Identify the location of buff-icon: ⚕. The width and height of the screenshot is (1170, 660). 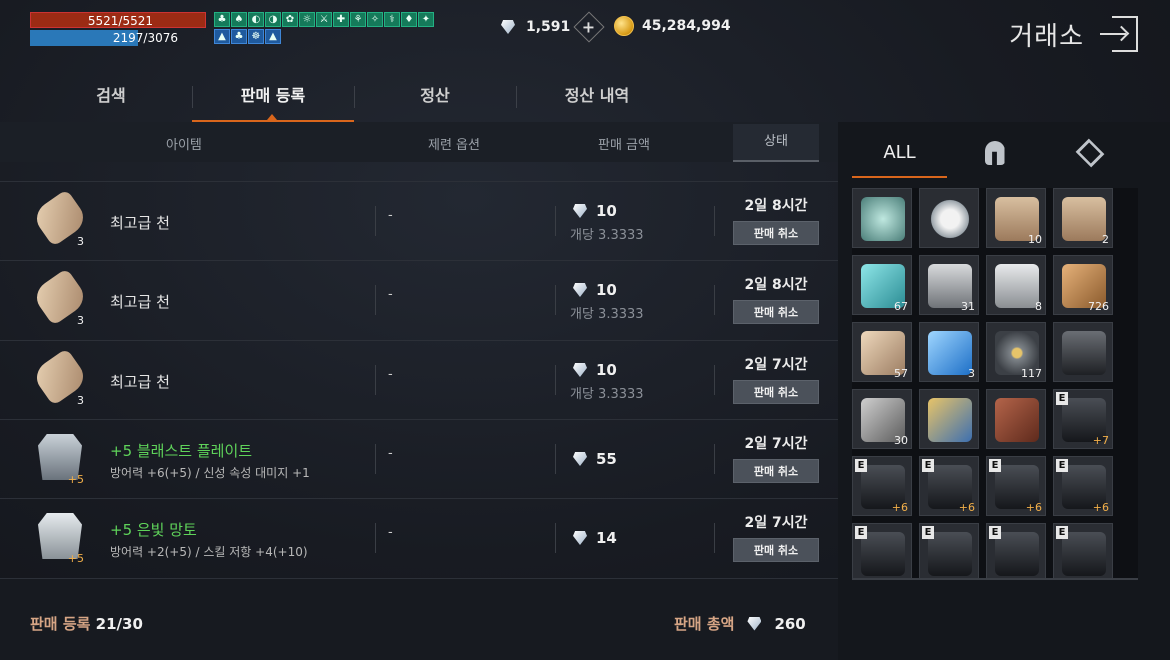
(392, 19).